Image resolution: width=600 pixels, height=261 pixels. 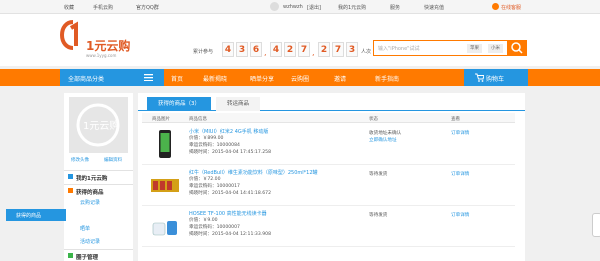 What do you see at coordinates (205, 179) in the screenshot?
I see `product-price: 价值：￥72.00` at bounding box center [205, 179].